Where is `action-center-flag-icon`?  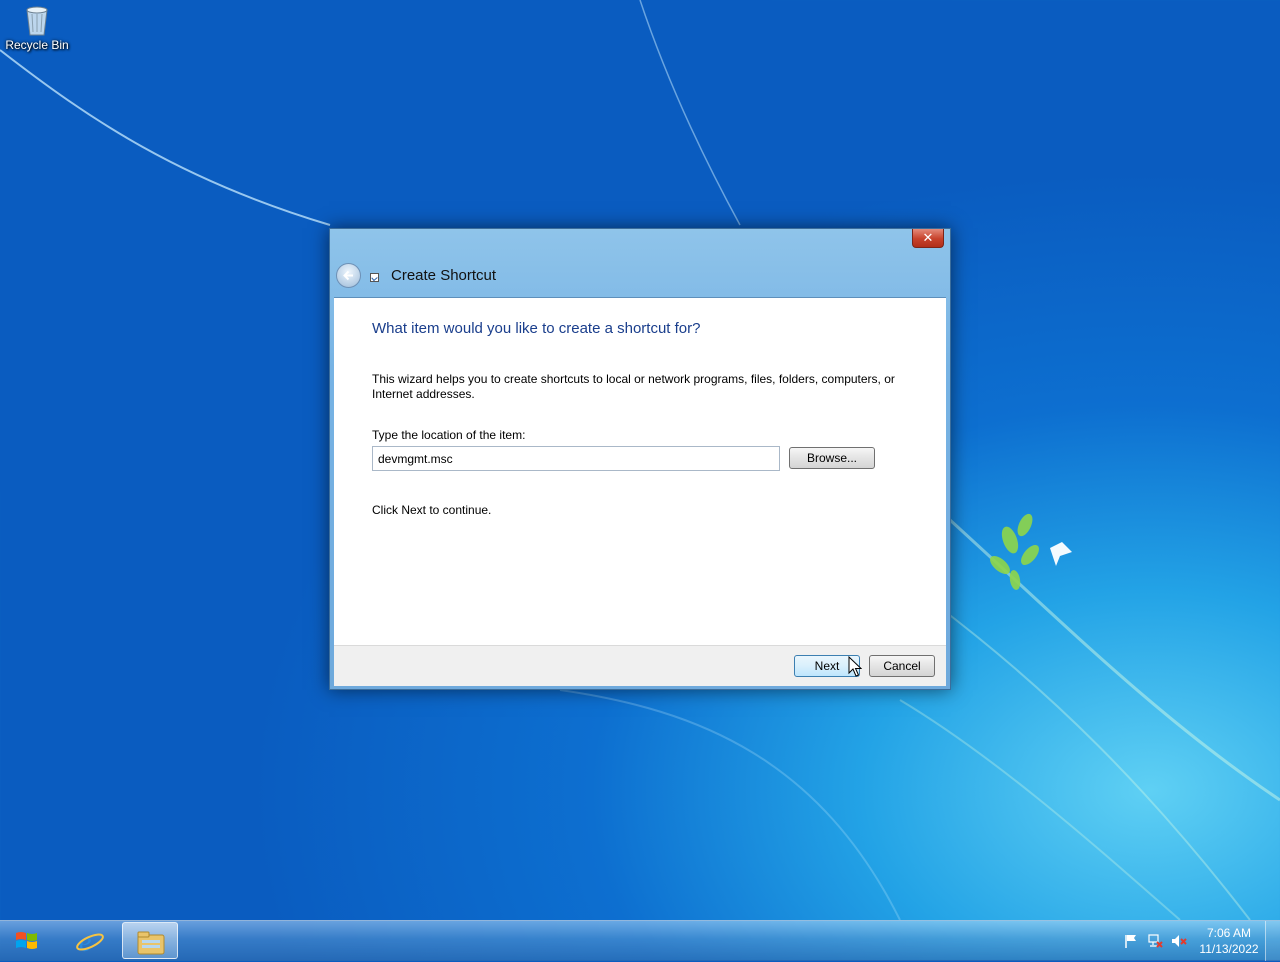 action-center-flag-icon is located at coordinates (1131, 941).